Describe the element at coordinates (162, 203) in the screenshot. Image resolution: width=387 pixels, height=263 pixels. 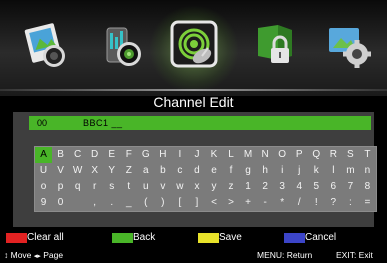
I see `key-button: )` at that location.